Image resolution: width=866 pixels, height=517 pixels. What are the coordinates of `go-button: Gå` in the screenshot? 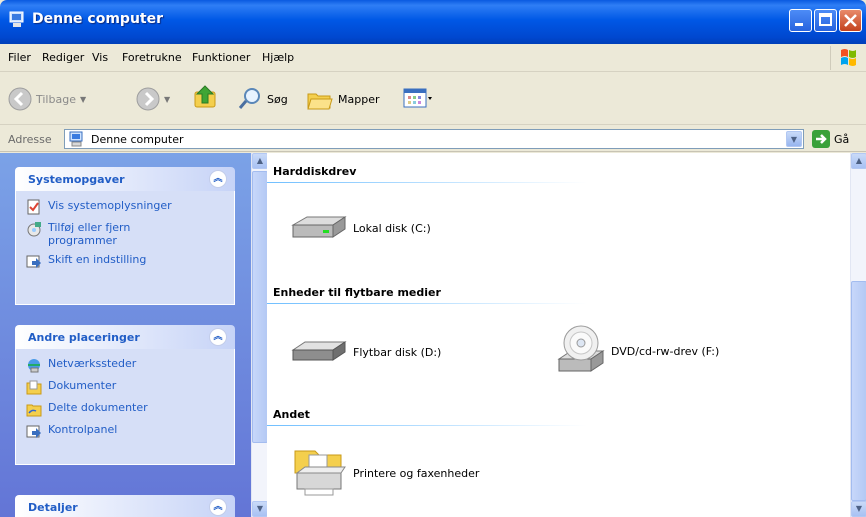 It's located at (830, 139).